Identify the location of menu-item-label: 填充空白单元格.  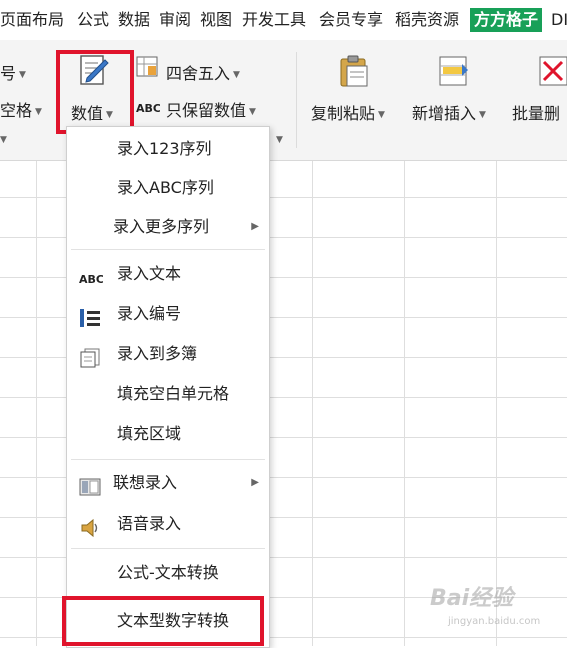
(173, 393).